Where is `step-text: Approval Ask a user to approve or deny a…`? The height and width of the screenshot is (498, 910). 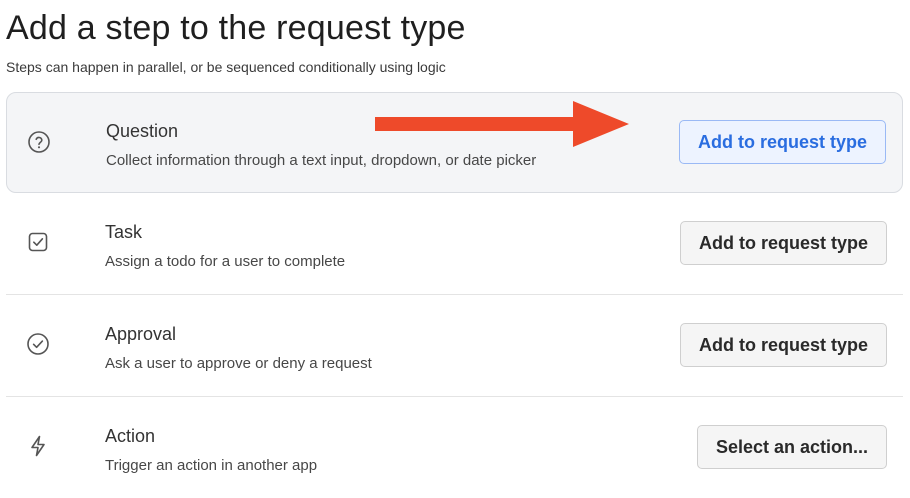
step-text: Approval Ask a user to approve or deny a… is located at coordinates (238, 348).